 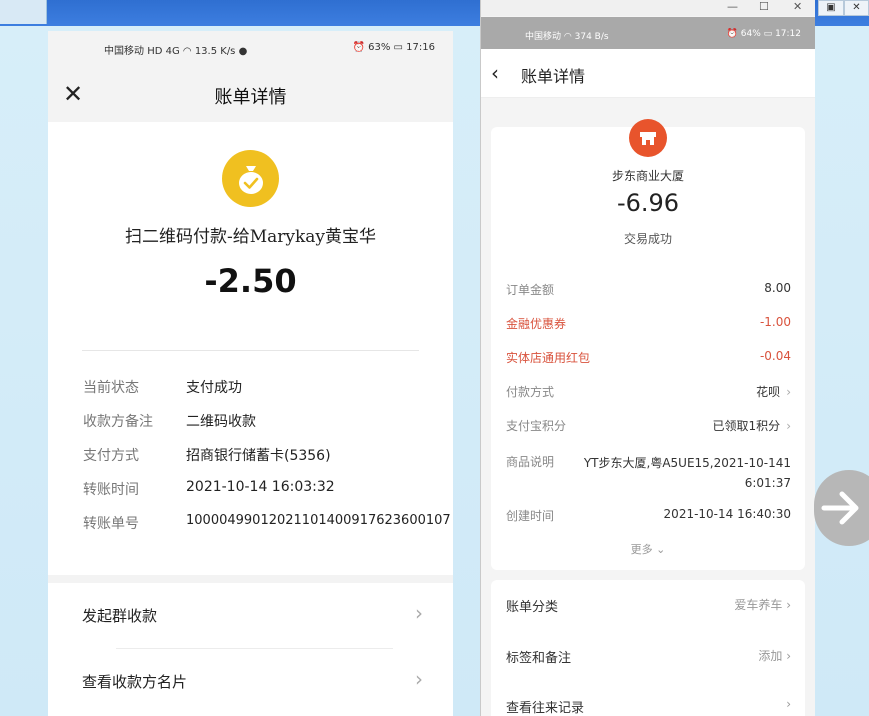 I want to click on merchant-name: 步东商业大厦, so click(x=647, y=176).